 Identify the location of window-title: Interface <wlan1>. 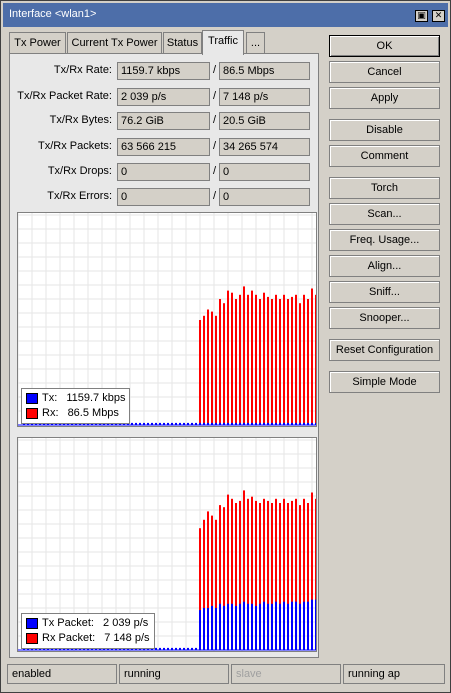
(53, 14).